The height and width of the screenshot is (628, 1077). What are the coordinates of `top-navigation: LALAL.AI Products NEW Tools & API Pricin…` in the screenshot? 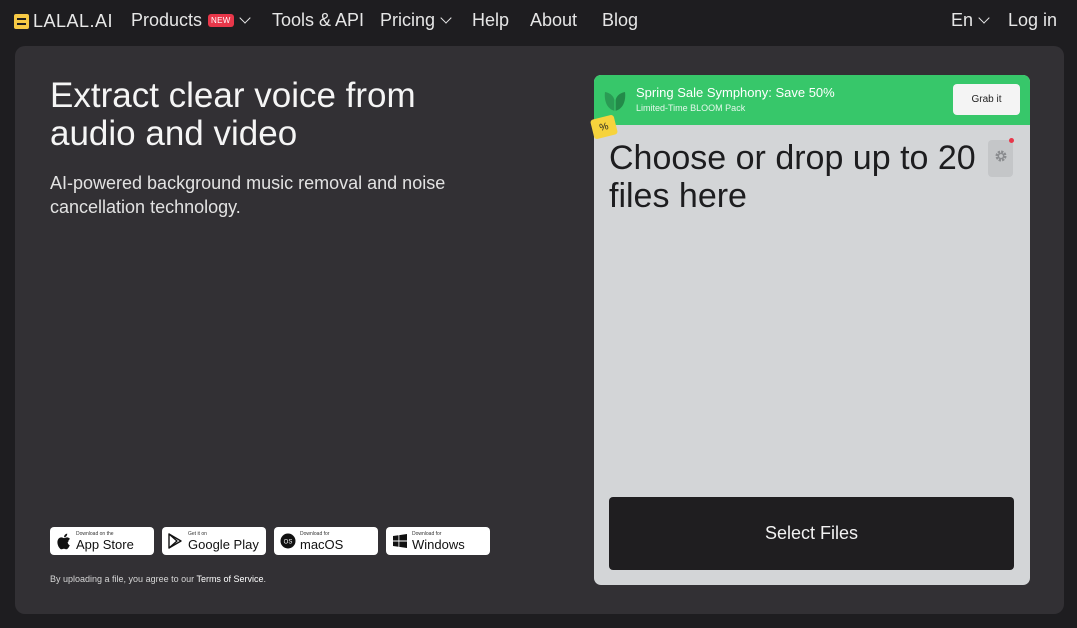 It's located at (538, 22).